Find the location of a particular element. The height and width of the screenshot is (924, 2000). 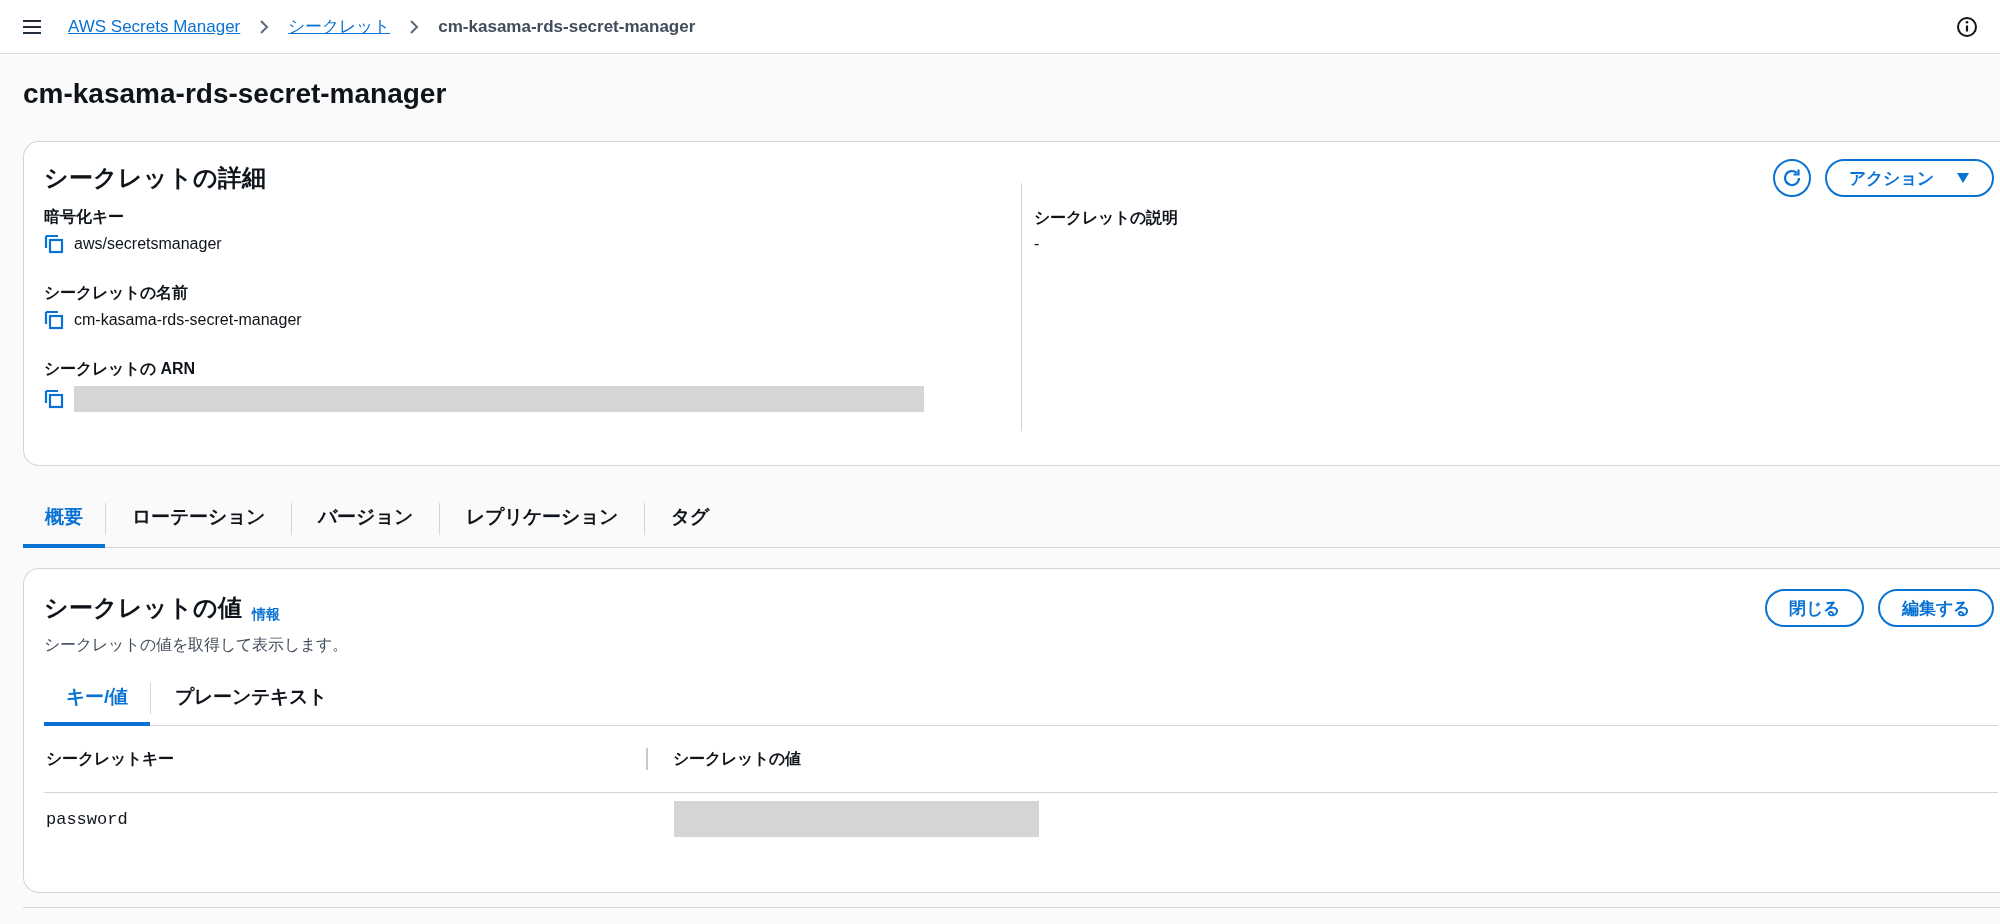

breadcrumb-current: cm-kasama-rds-secret-manager is located at coordinates (567, 26).